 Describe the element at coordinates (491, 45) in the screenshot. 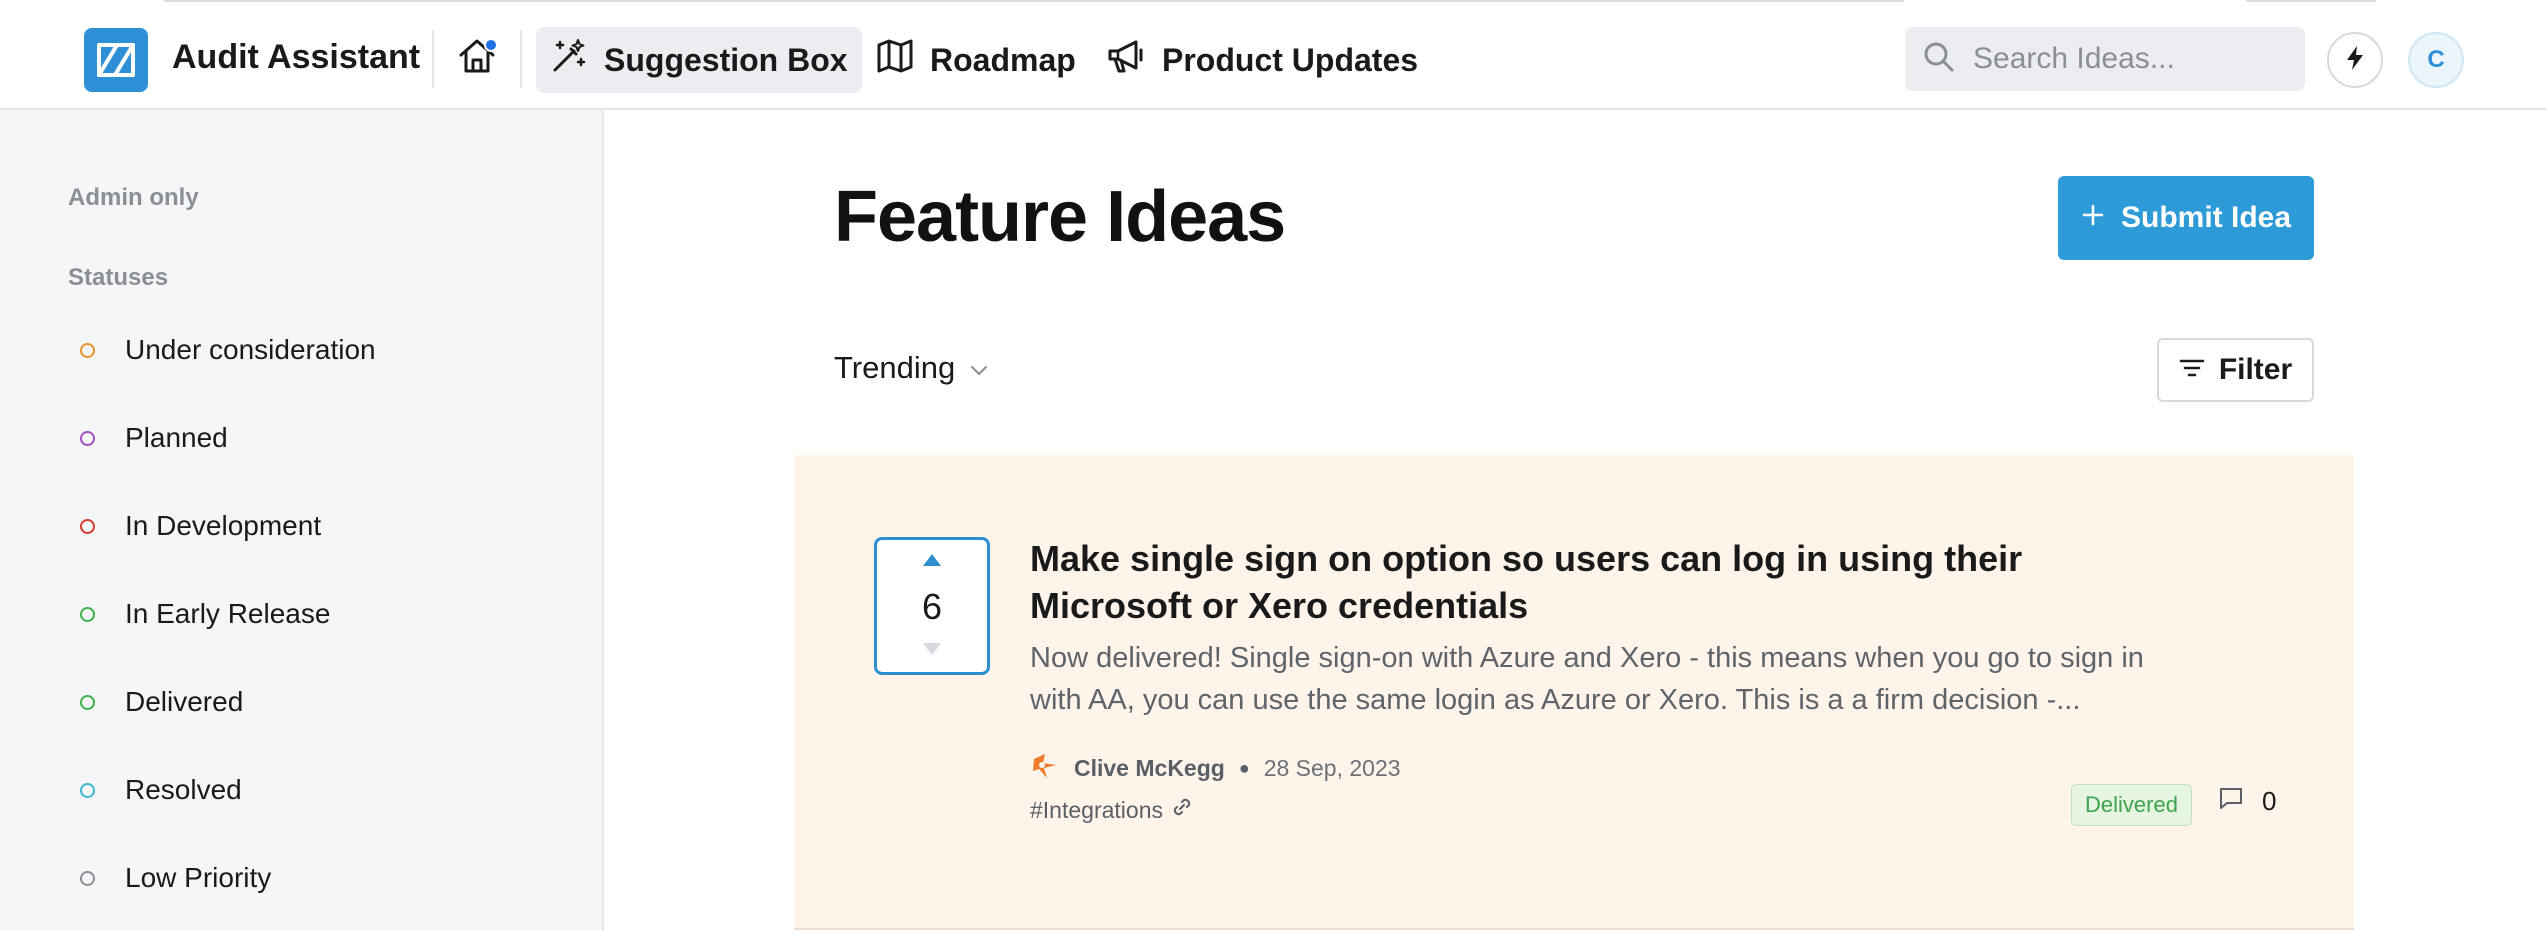

I see `notification-dot` at that location.